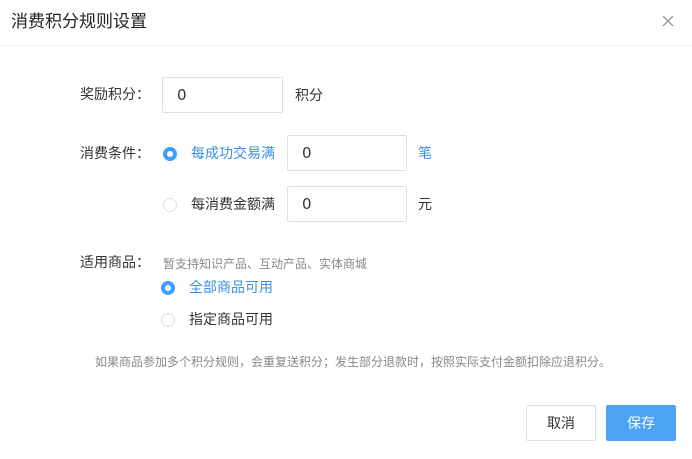 The width and height of the screenshot is (692, 459). Describe the element at coordinates (168, 320) in the screenshot. I see `radio-specified-products` at that location.